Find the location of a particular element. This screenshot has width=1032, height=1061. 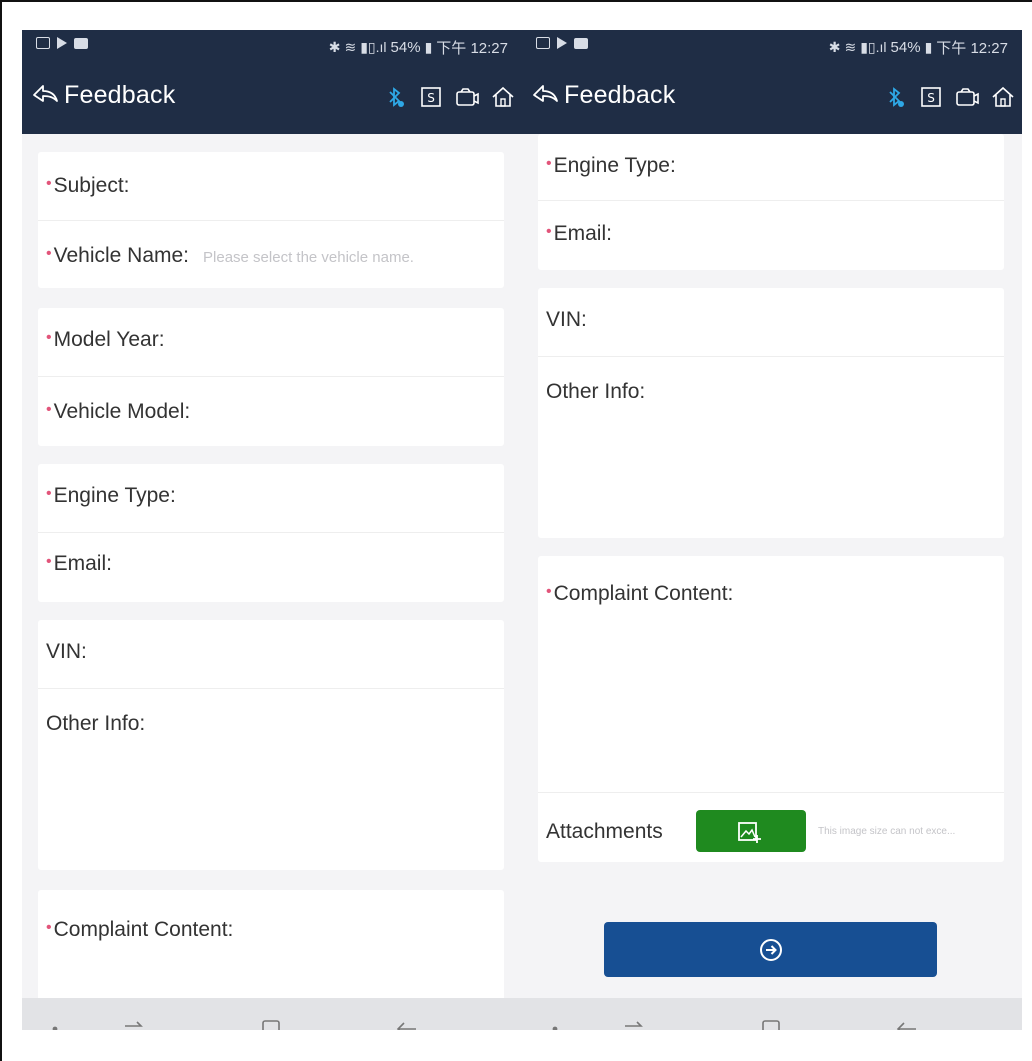

submit-button is located at coordinates (770, 949).